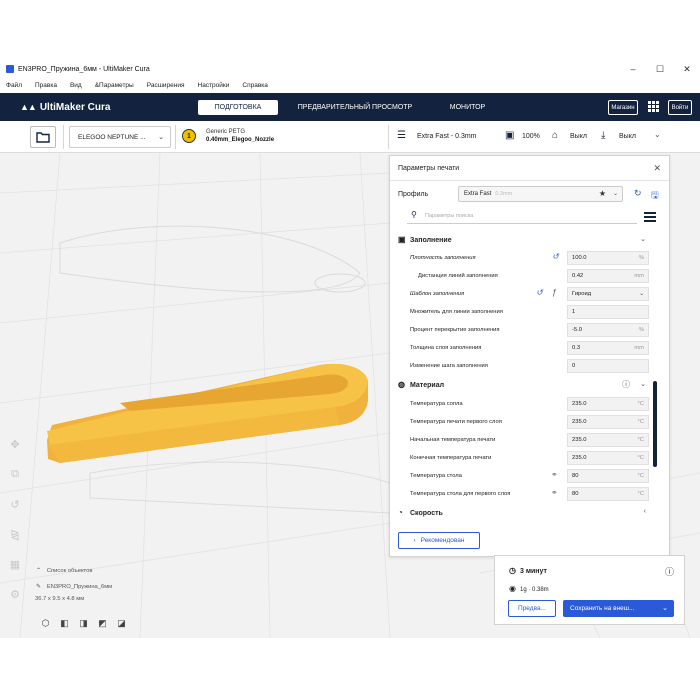  Describe the element at coordinates (15, 603) in the screenshot. I see `support-blocker-icon: ⚙` at that location.